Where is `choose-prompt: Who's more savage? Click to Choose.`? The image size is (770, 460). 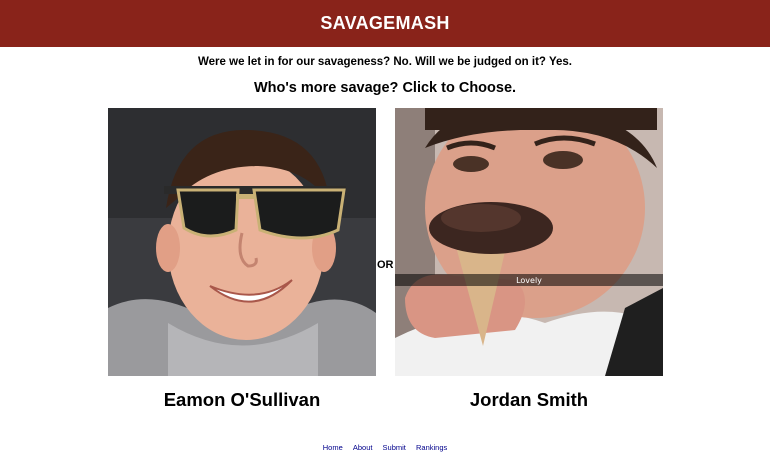
choose-prompt: Who's more savage? Click to Choose. is located at coordinates (385, 88).